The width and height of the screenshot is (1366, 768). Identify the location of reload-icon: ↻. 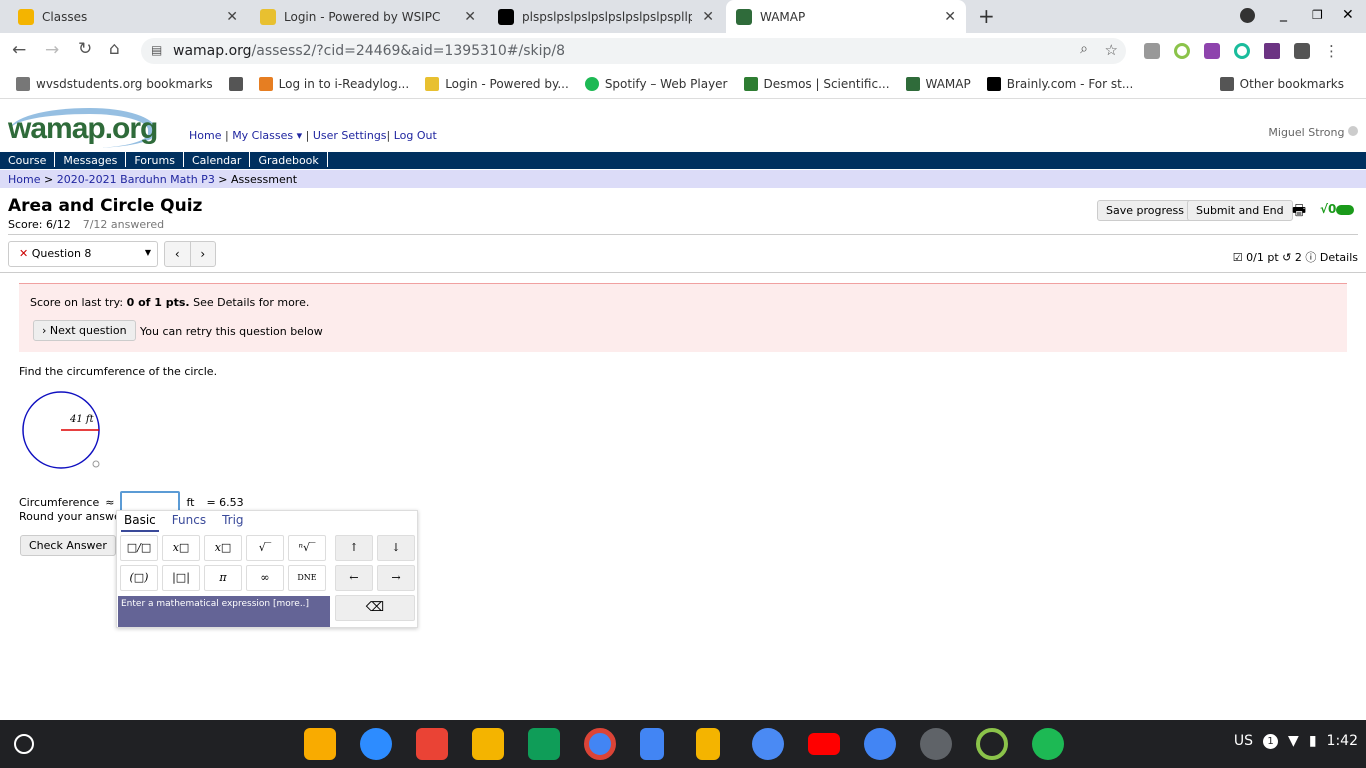
(85, 49).